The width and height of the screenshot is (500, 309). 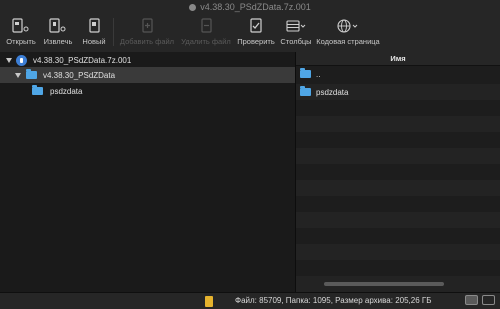 What do you see at coordinates (94, 25) in the screenshot?
I see `new-archive-icon` at bounding box center [94, 25].